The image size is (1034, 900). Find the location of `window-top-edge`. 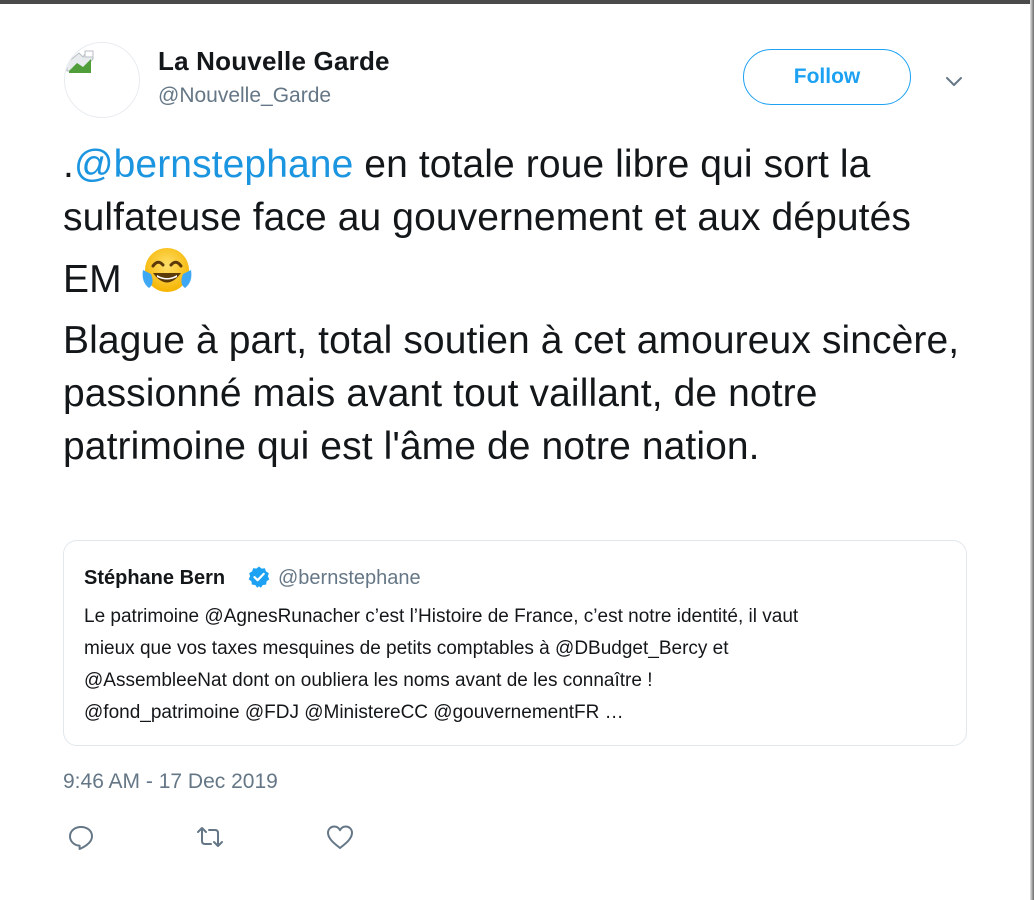

window-top-edge is located at coordinates (517, 2).